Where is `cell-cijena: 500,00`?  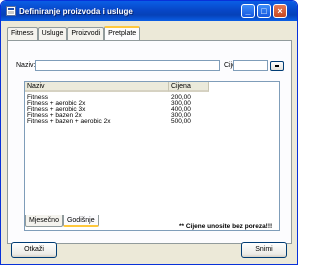 cell-cijena: 500,00 is located at coordinates (181, 121).